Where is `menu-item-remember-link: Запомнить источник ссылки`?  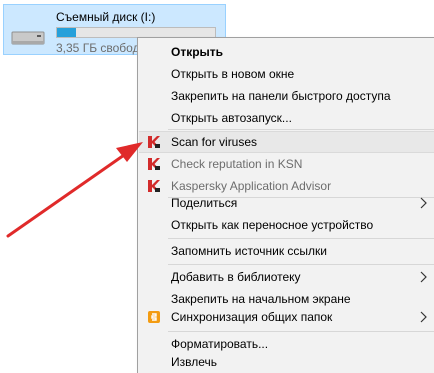 menu-item-remember-link: Запомнить источник ссылки is located at coordinates (286, 251).